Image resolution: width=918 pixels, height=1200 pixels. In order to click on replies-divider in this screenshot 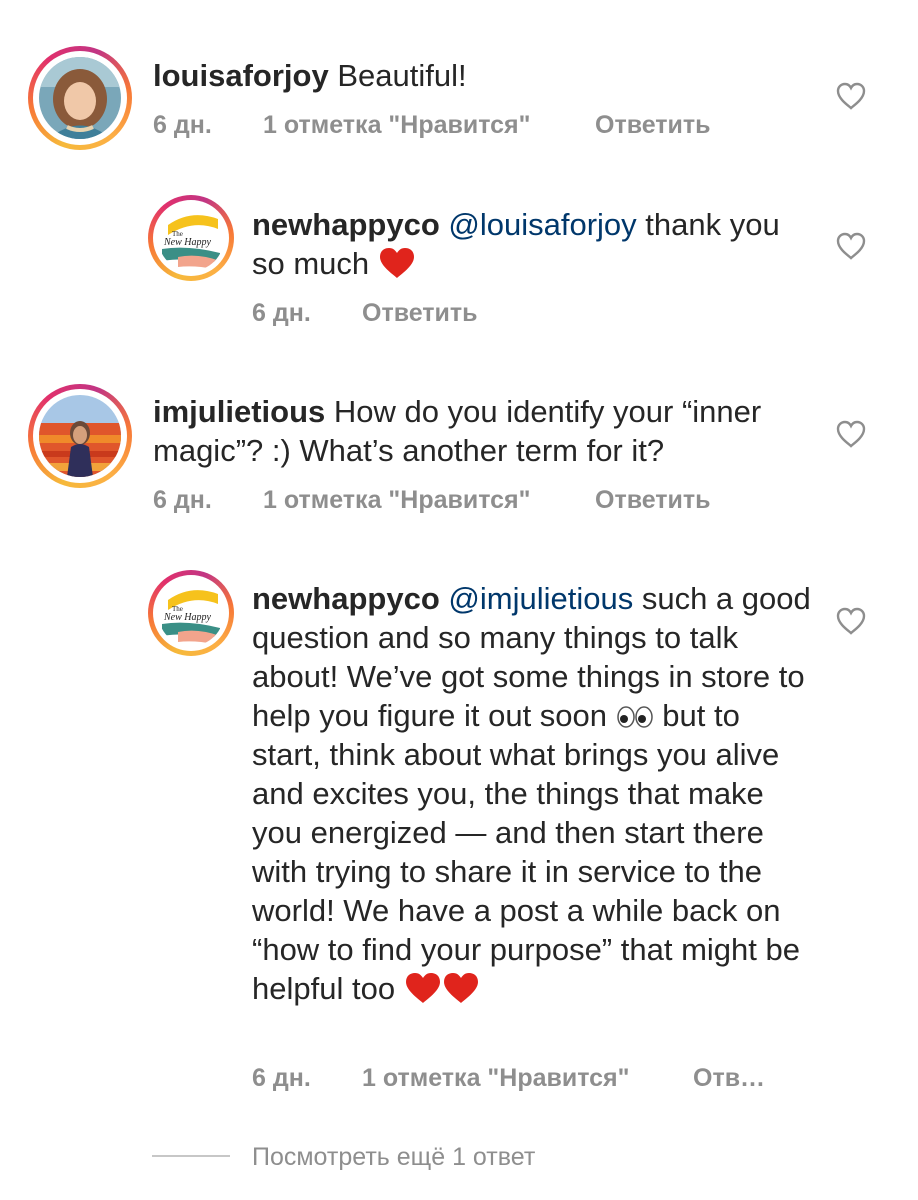, I will do `click(191, 1156)`.